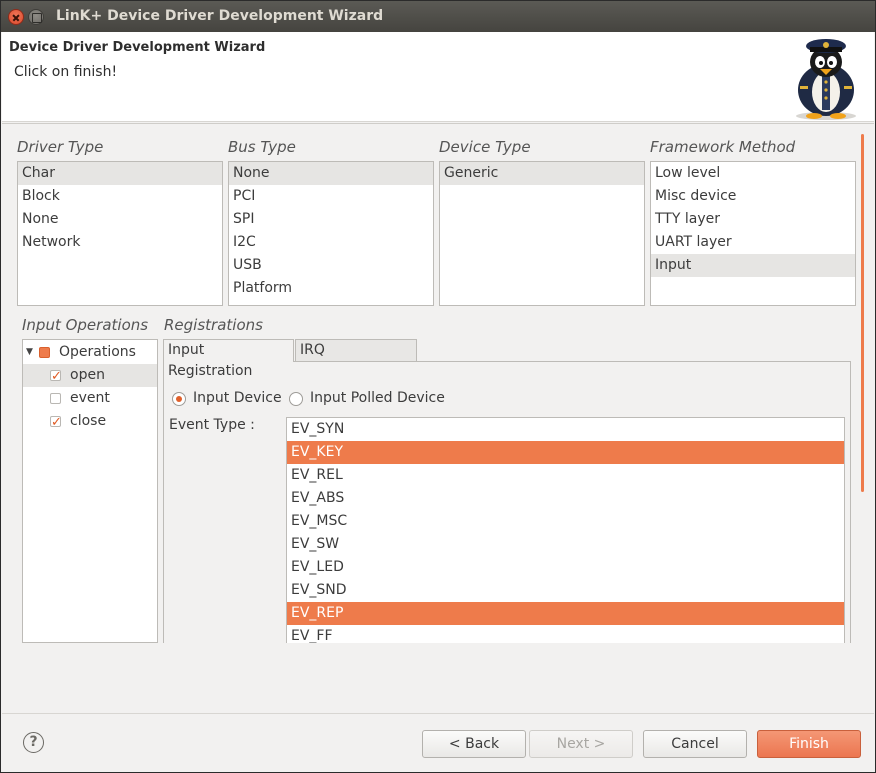  Describe the element at coordinates (66, 72) in the screenshot. I see `header-message: Click on finish!` at that location.